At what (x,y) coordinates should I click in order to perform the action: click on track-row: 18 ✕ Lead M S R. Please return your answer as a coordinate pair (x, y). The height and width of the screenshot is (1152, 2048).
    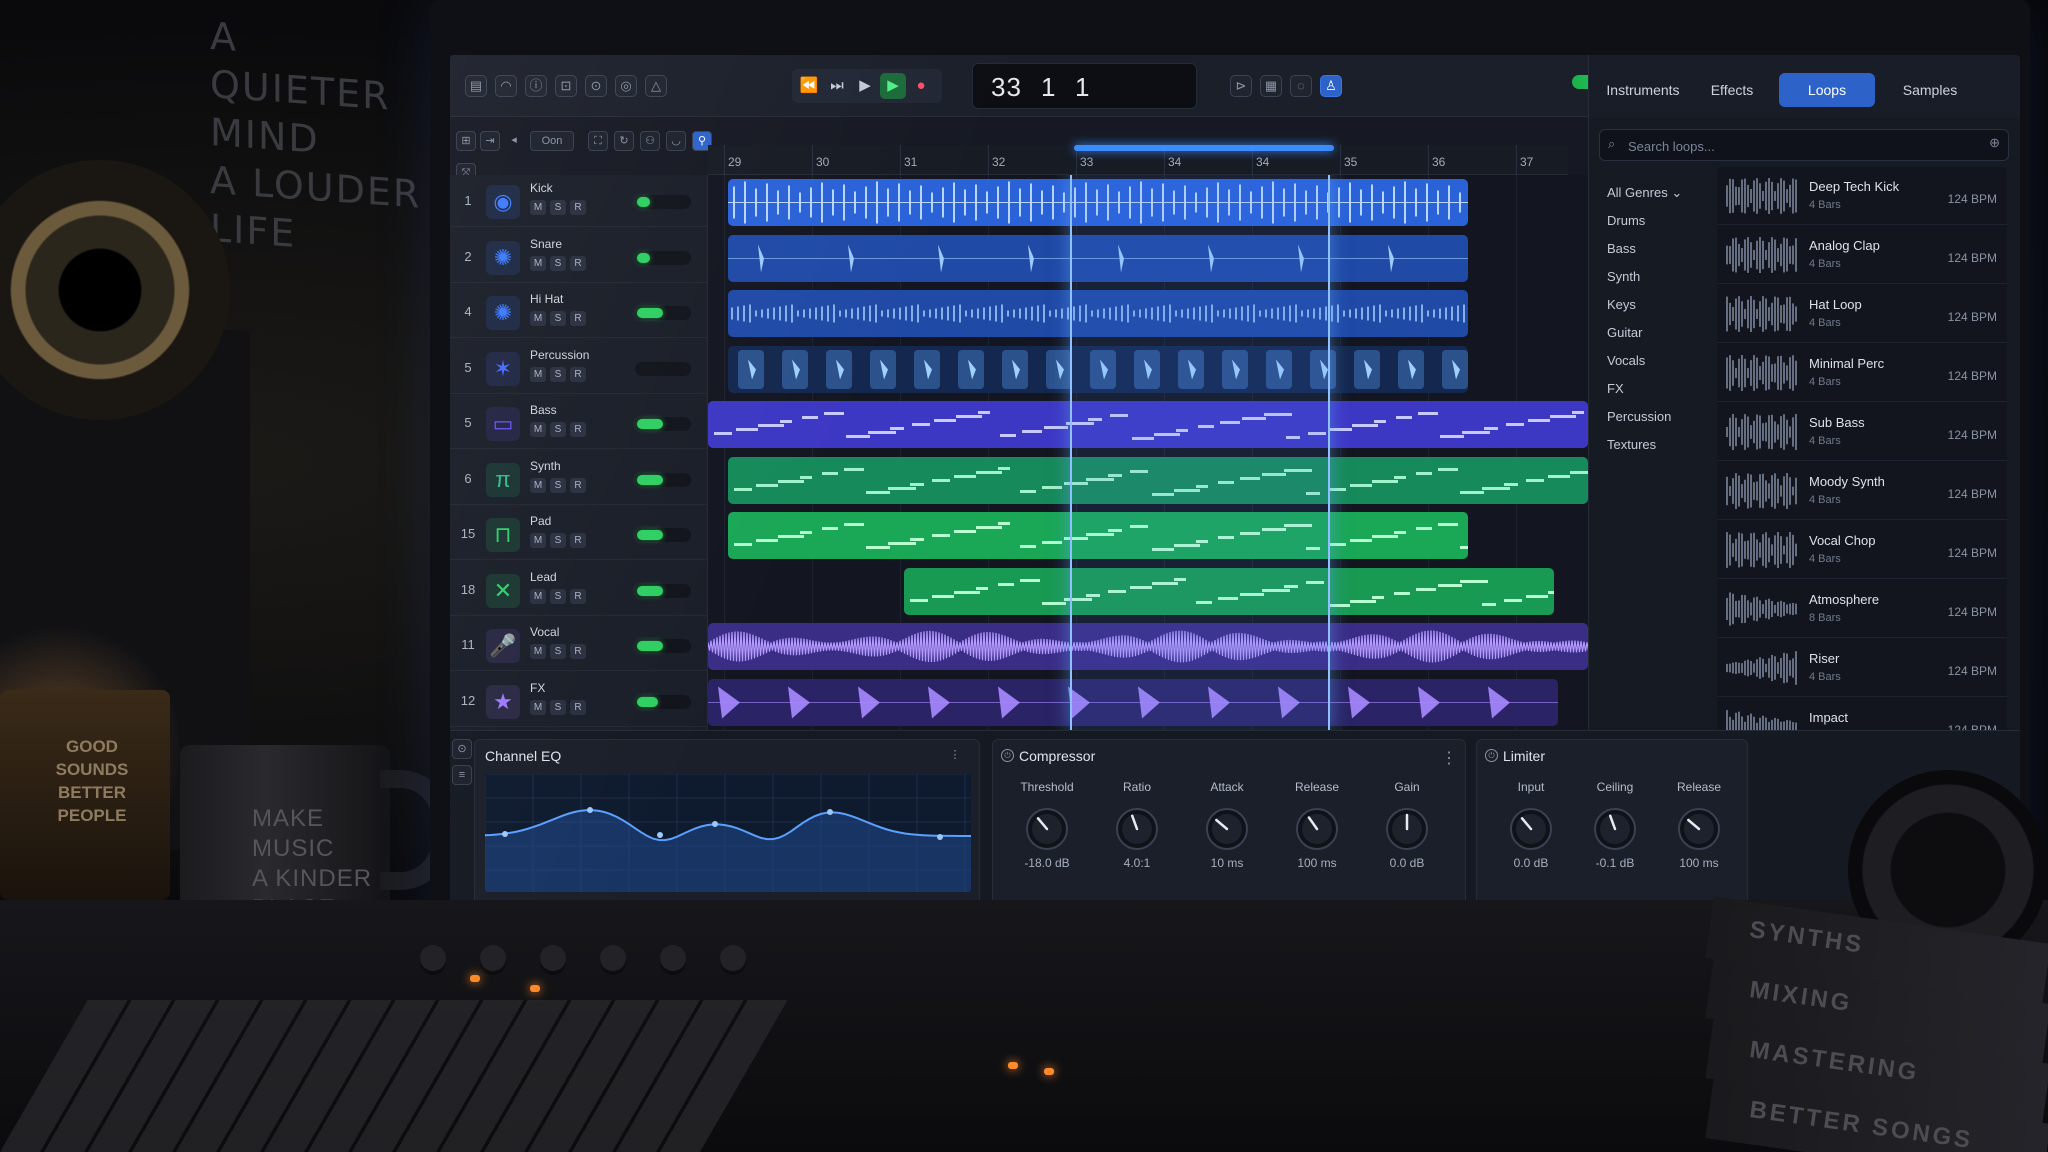
    Looking at the image, I should click on (579, 590).